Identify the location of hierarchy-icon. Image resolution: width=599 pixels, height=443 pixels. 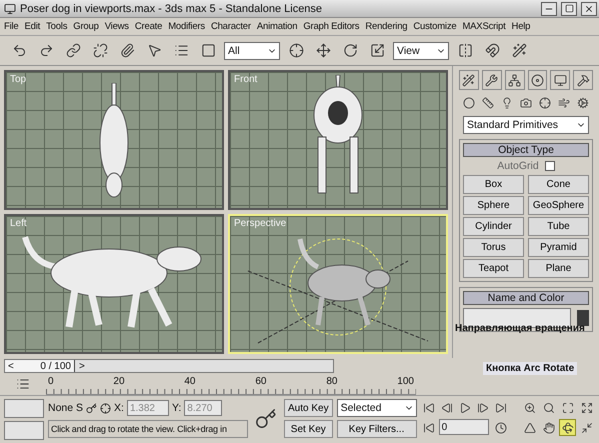
(515, 80).